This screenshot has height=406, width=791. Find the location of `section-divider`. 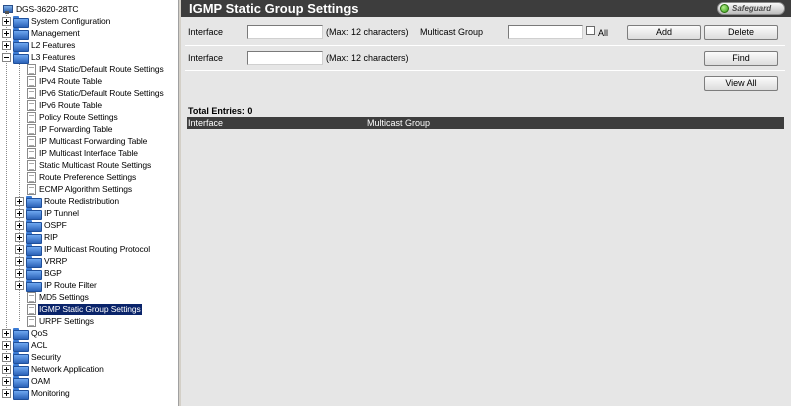

section-divider is located at coordinates (485, 70).